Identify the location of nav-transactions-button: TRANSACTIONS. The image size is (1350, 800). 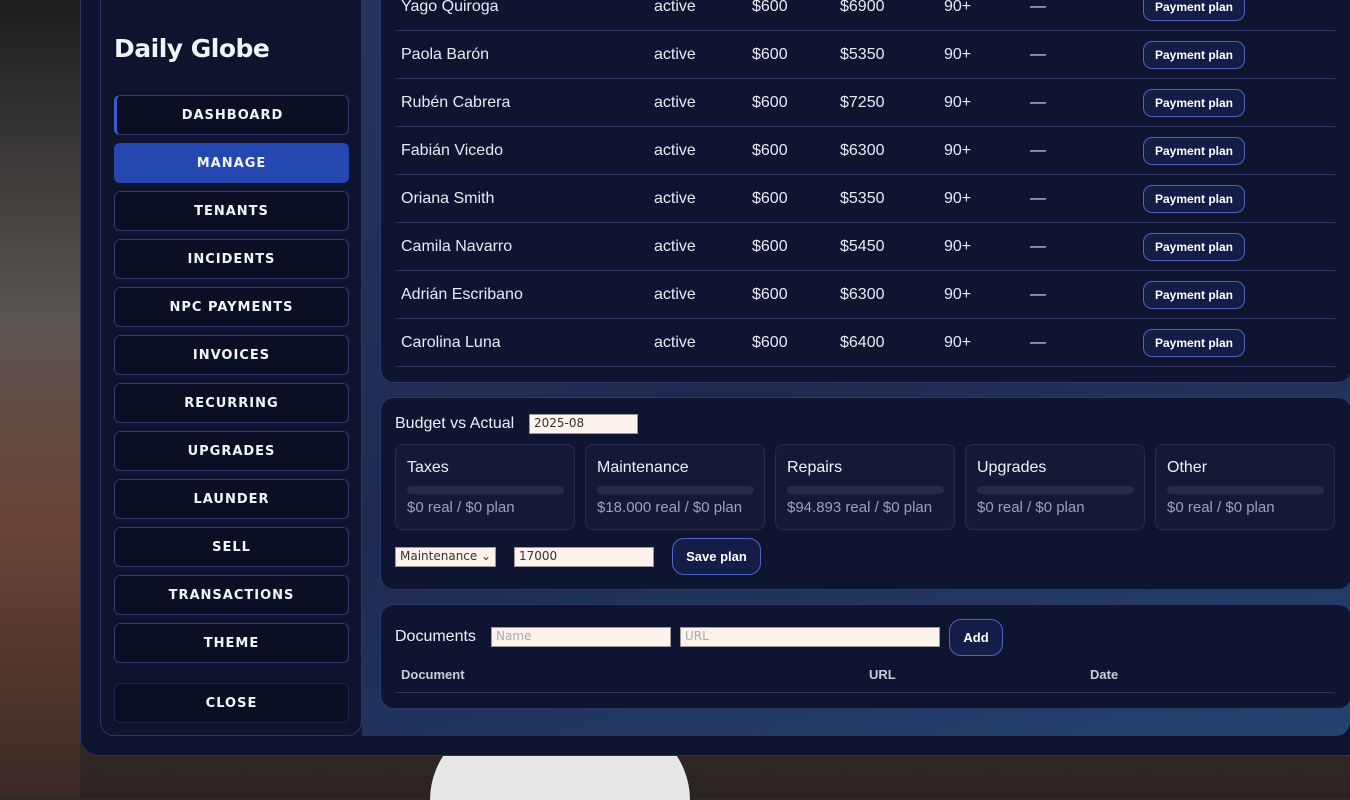
(231, 595).